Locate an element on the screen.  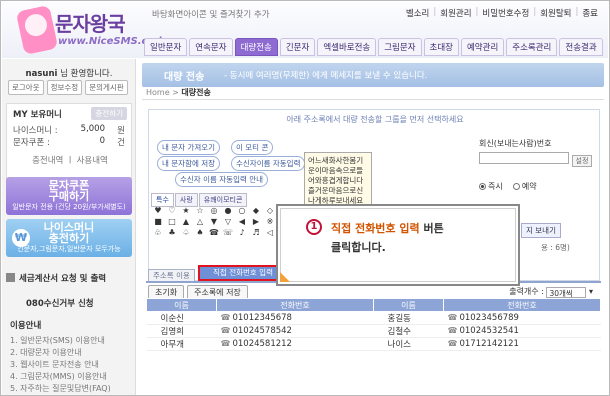
char-cell: ◎ is located at coordinates (214, 210).